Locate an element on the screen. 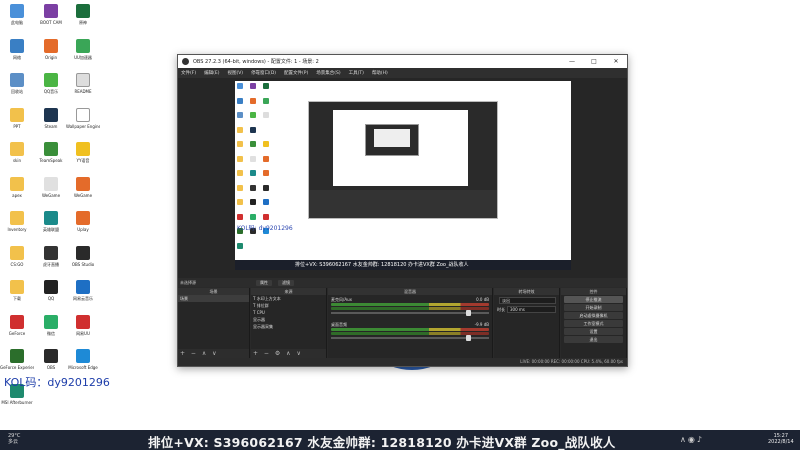  taskbar-clock: 15:27 2022/8/14 is located at coordinates (781, 439).